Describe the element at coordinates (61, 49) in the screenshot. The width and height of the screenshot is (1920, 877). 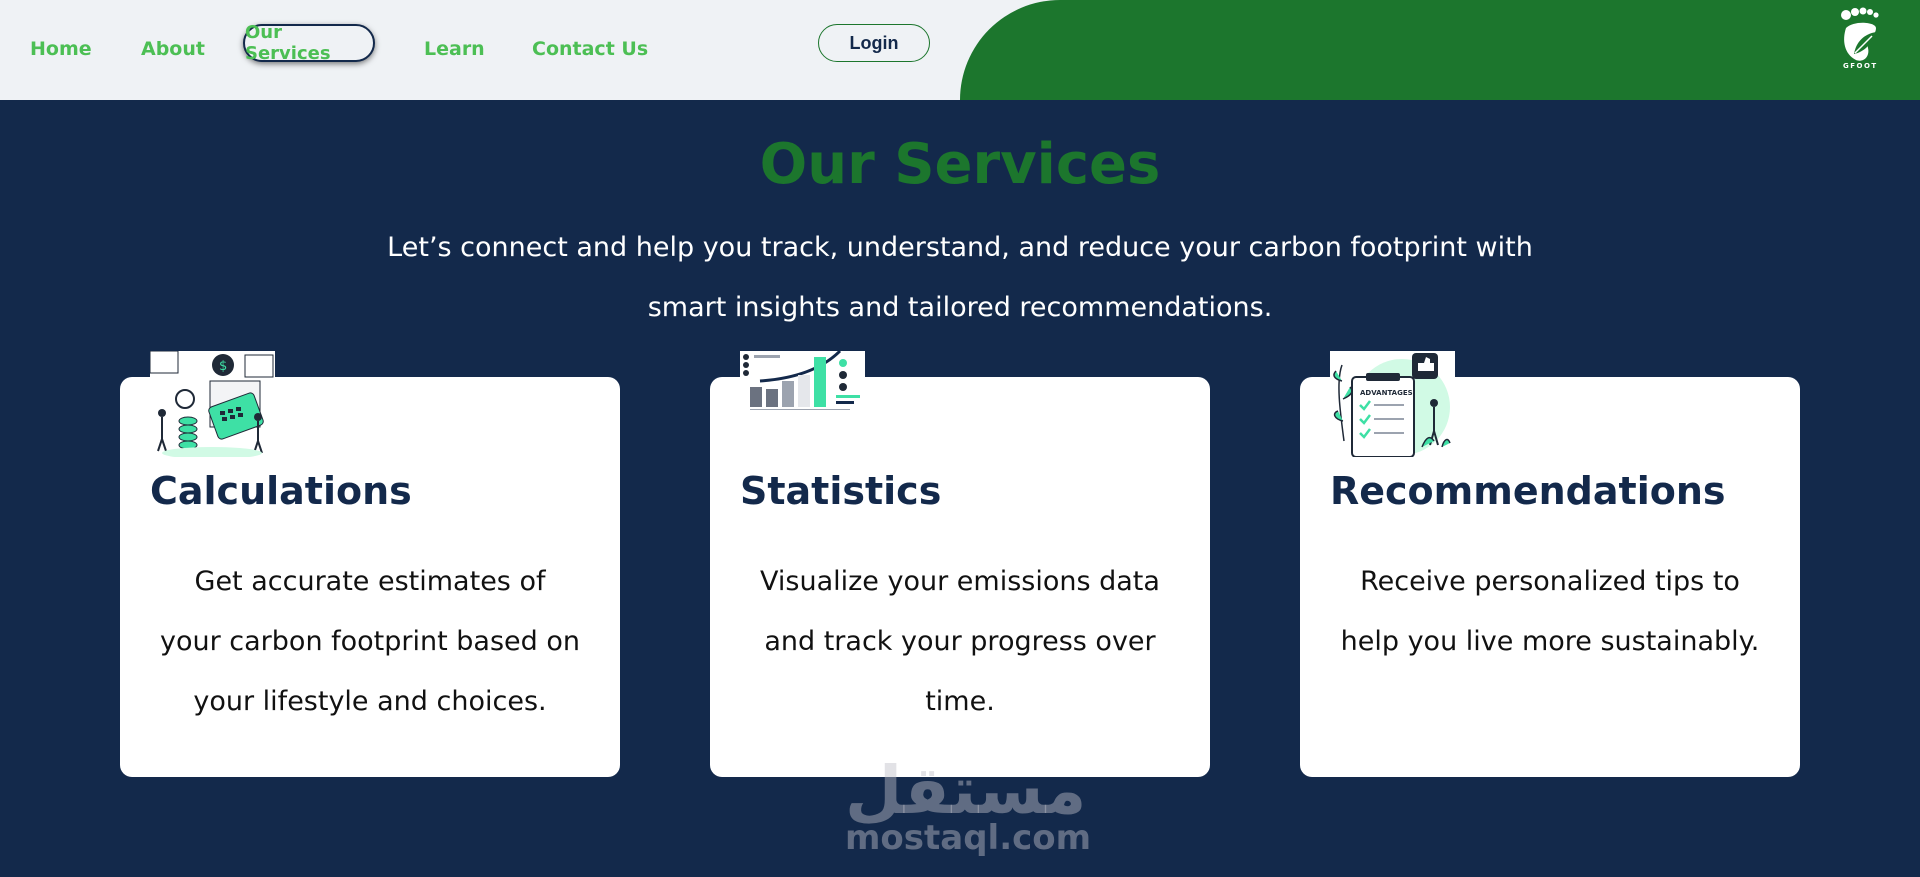
I see `nav-home: Home` at that location.